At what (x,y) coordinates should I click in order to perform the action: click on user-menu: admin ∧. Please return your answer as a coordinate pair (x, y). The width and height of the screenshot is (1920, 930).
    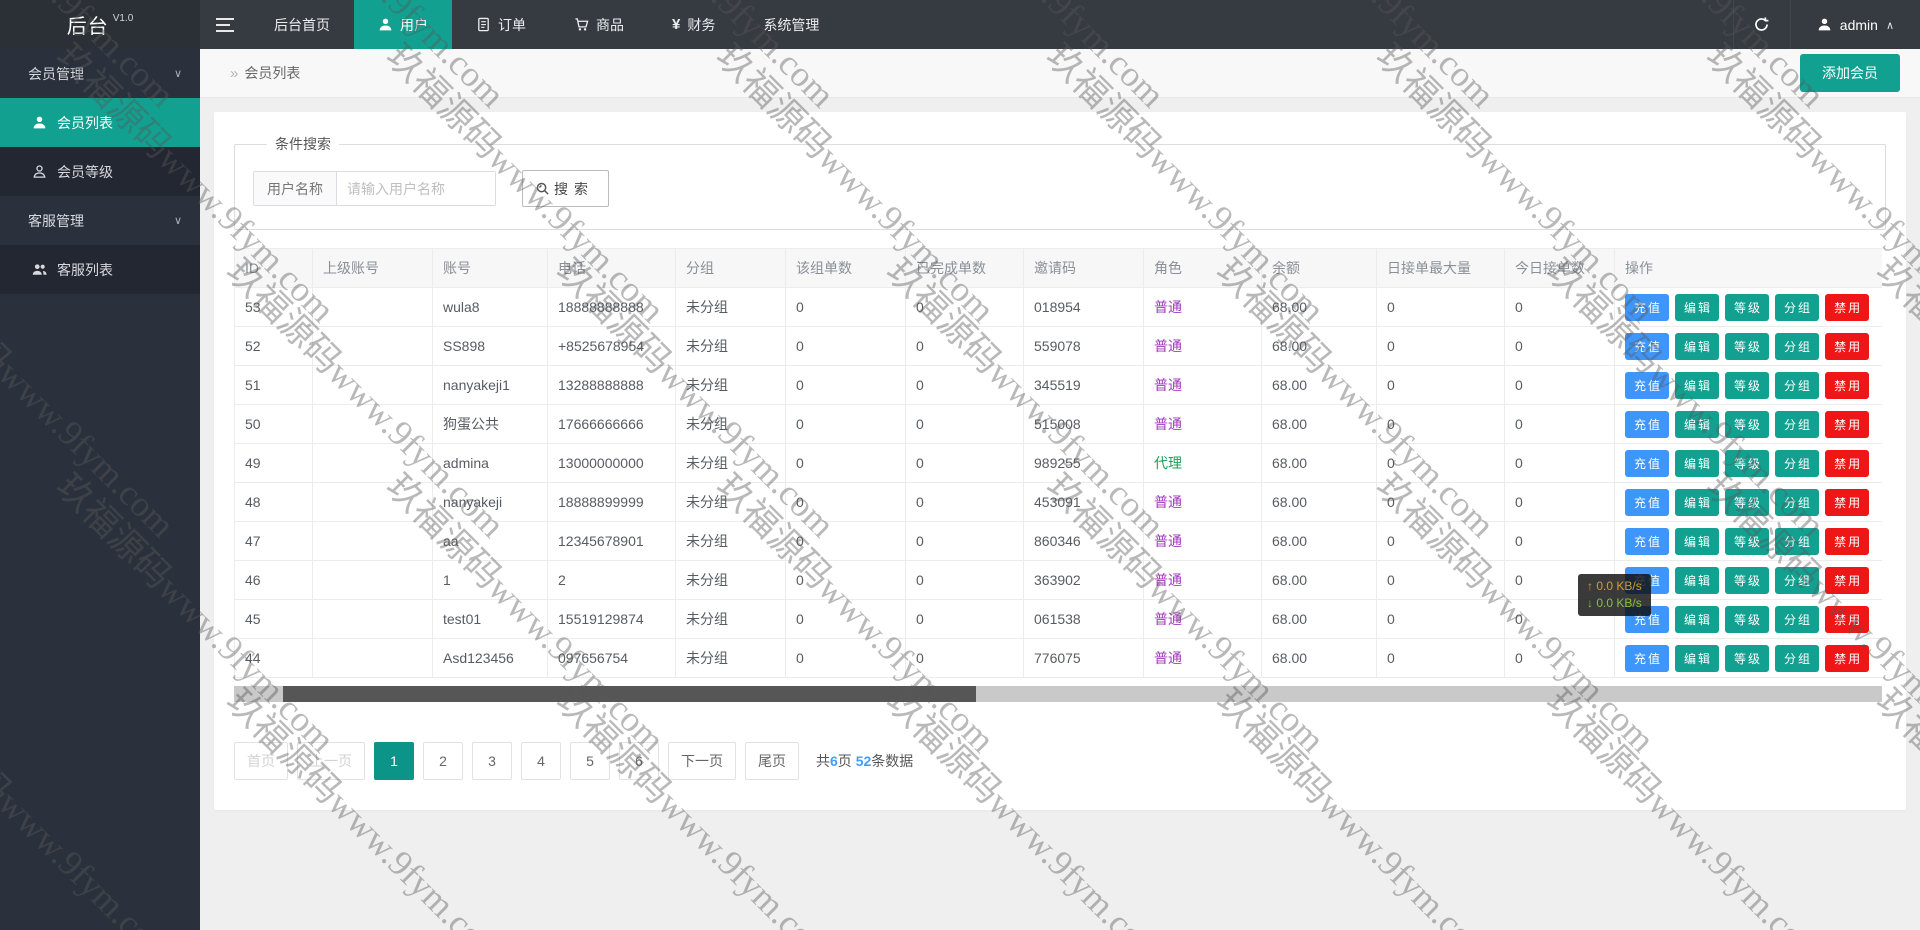
    Looking at the image, I should click on (1855, 24).